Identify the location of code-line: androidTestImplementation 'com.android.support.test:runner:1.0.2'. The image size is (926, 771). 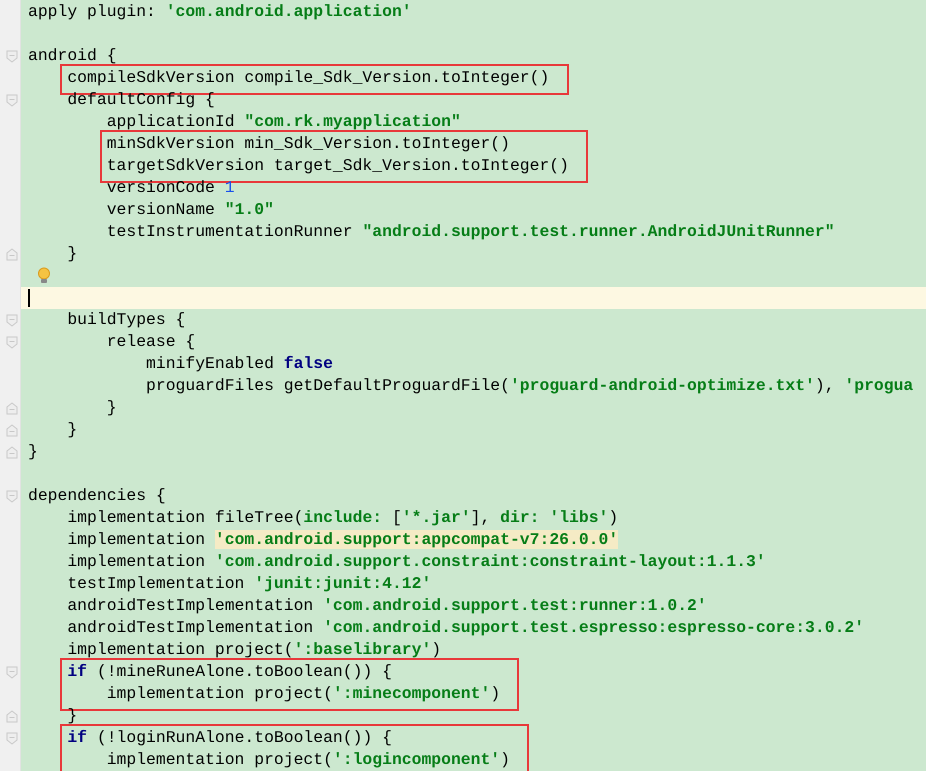
(386, 606).